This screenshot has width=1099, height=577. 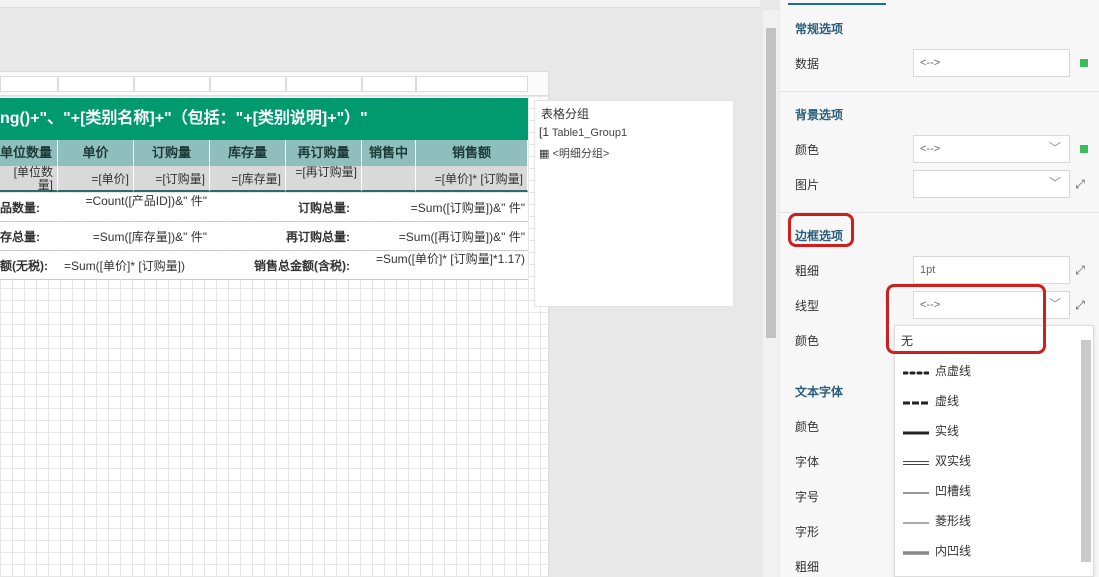 I want to click on option-ridge: 菱形线, so click(x=937, y=521).